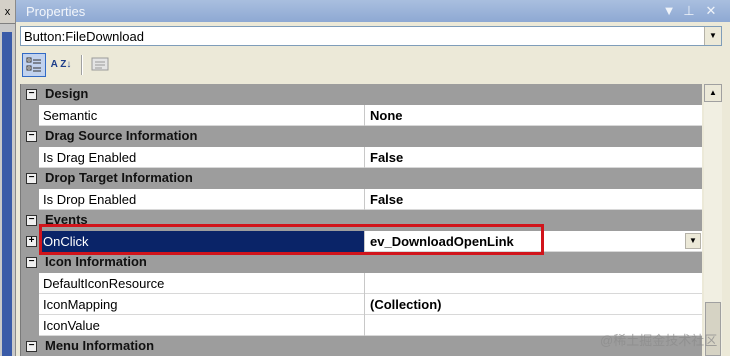  What do you see at coordinates (371, 36) in the screenshot?
I see `object-selector-dropdown: Button:FileDownload ▼` at bounding box center [371, 36].